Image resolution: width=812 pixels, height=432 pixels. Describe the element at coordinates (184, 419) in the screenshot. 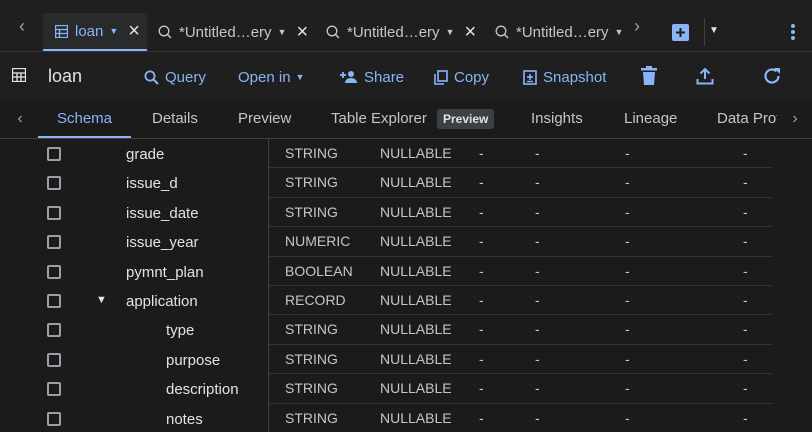

I see `field-name: notes` at that location.